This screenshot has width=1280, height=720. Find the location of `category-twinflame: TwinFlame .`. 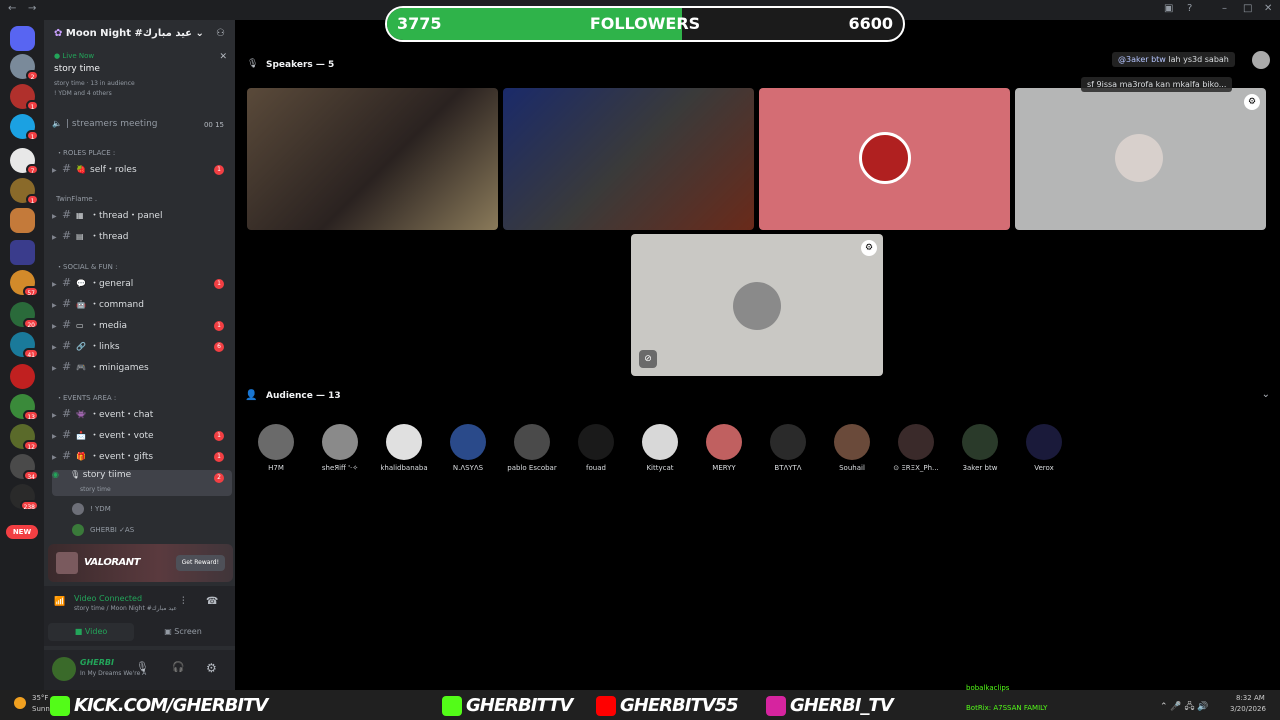

category-twinflame: TwinFlame . is located at coordinates (141, 199).